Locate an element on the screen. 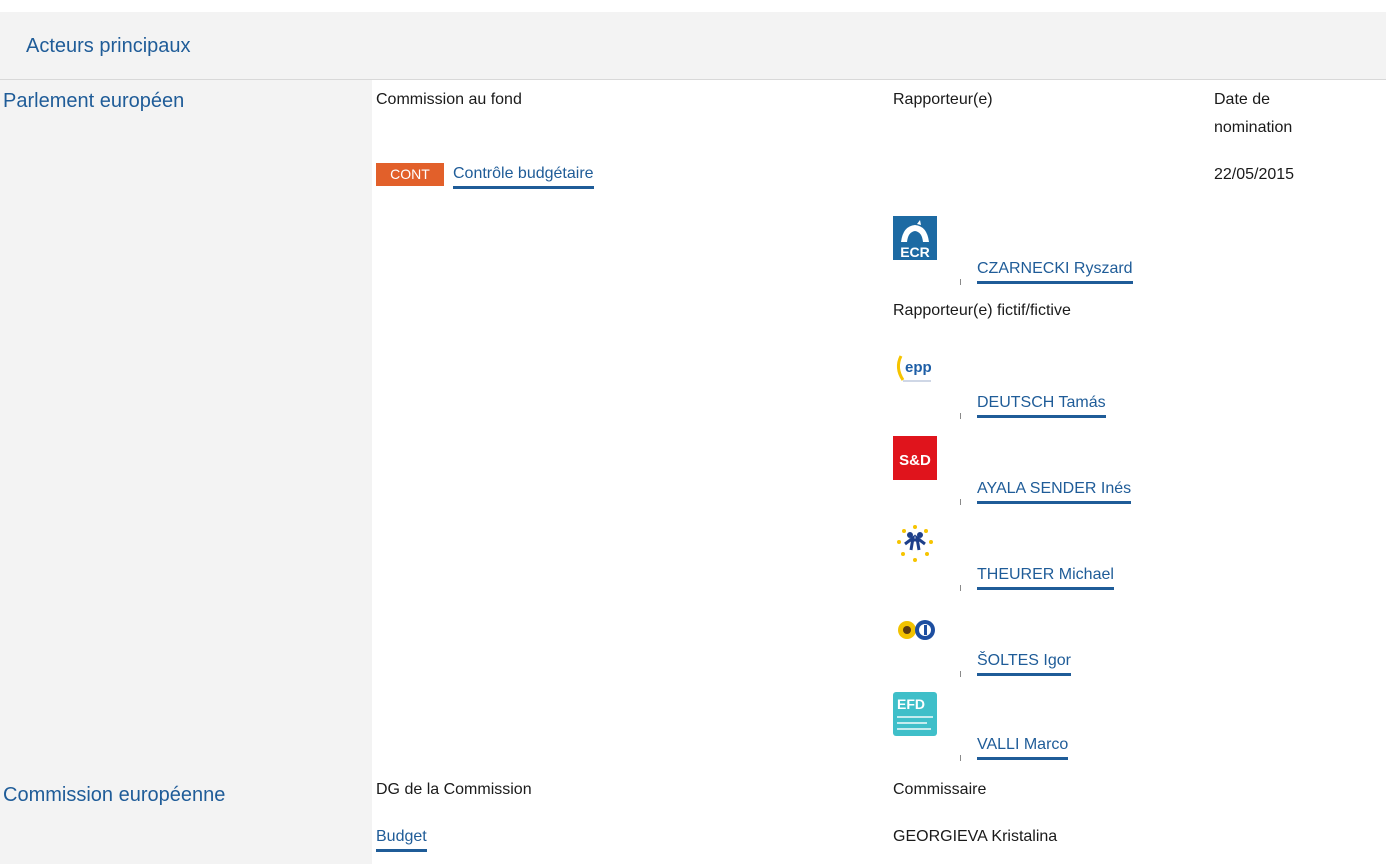 This screenshot has height=864, width=1386. svg-text: EFD is located at coordinates (911, 704).